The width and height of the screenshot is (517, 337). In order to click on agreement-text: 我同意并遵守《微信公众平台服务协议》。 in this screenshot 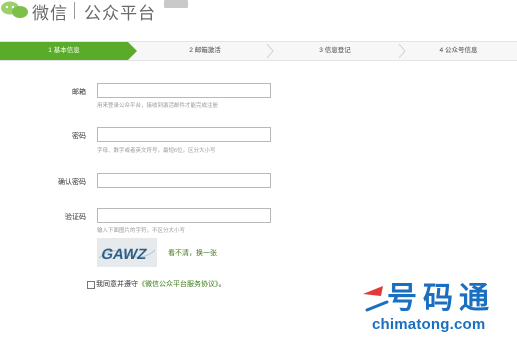, I will do `click(161, 284)`.